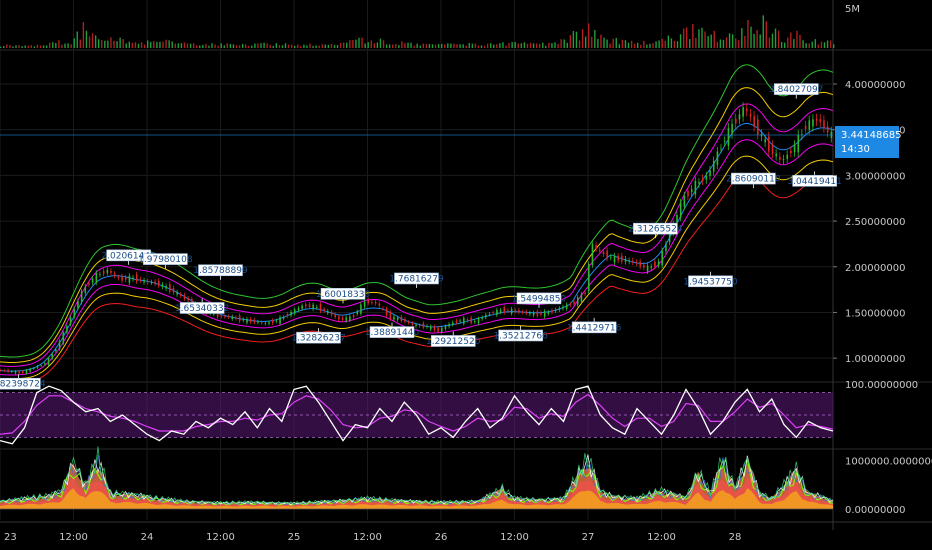 Image resolution: width=932 pixels, height=550 pixels. Describe the element at coordinates (735, 537) in the screenshot. I see `time-tick-label: 28` at that location.